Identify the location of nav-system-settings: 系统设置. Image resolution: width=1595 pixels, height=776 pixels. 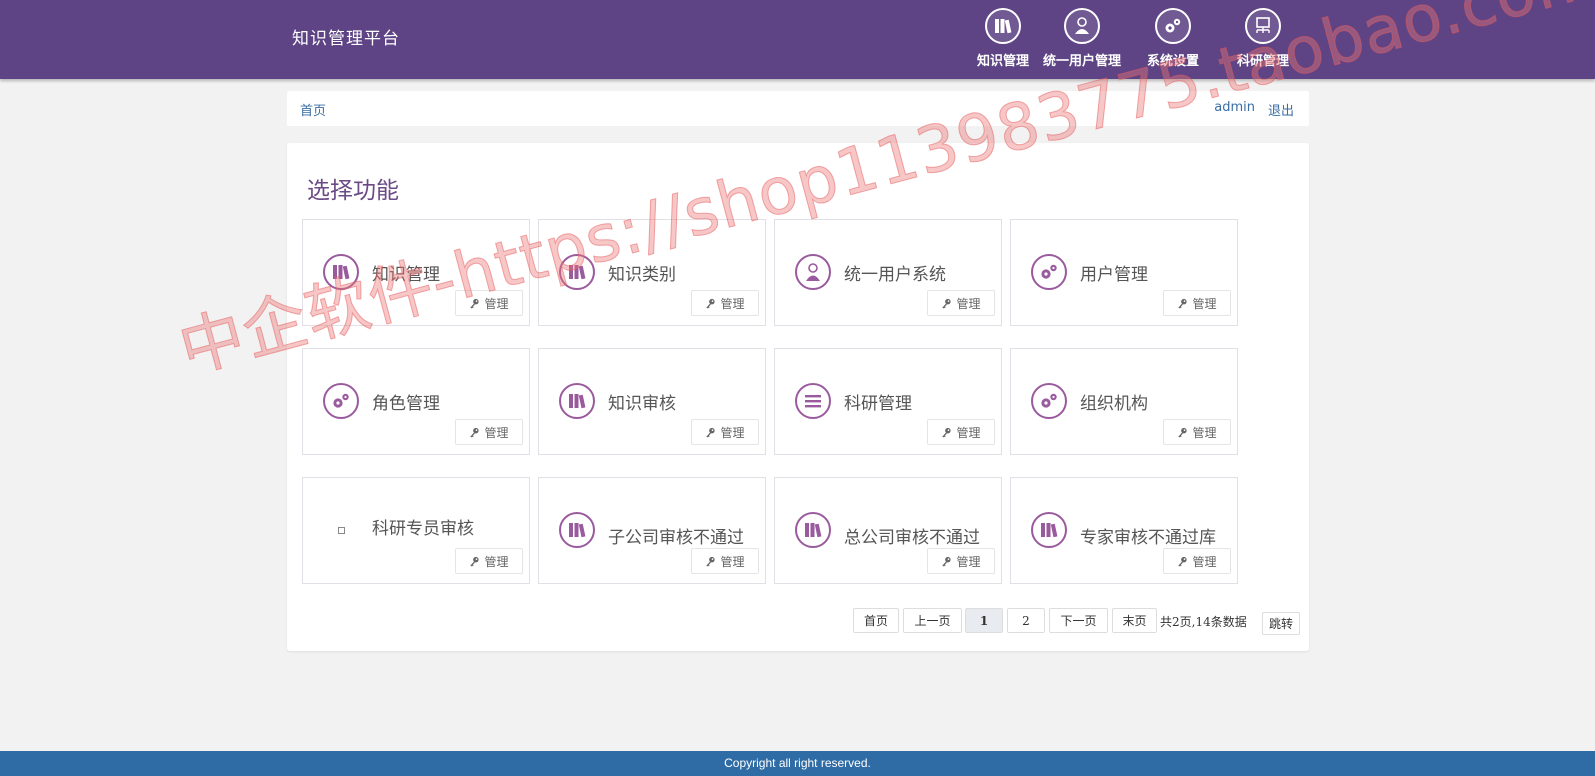
(1173, 38).